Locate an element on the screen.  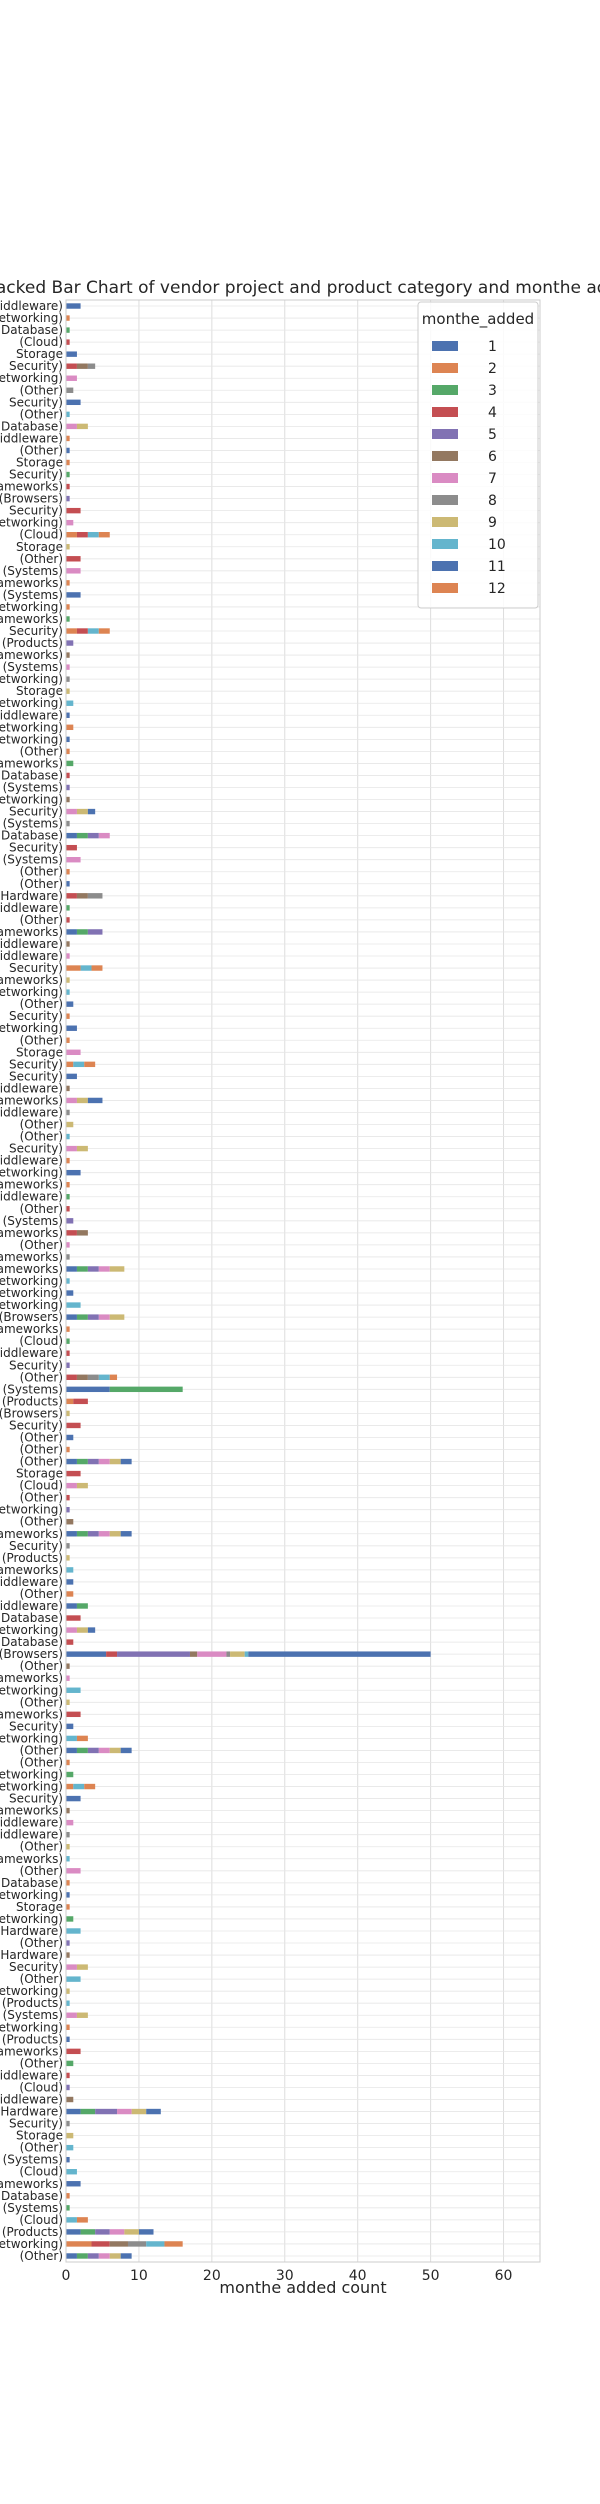
legend-label: 5 is located at coordinates (492, 435).